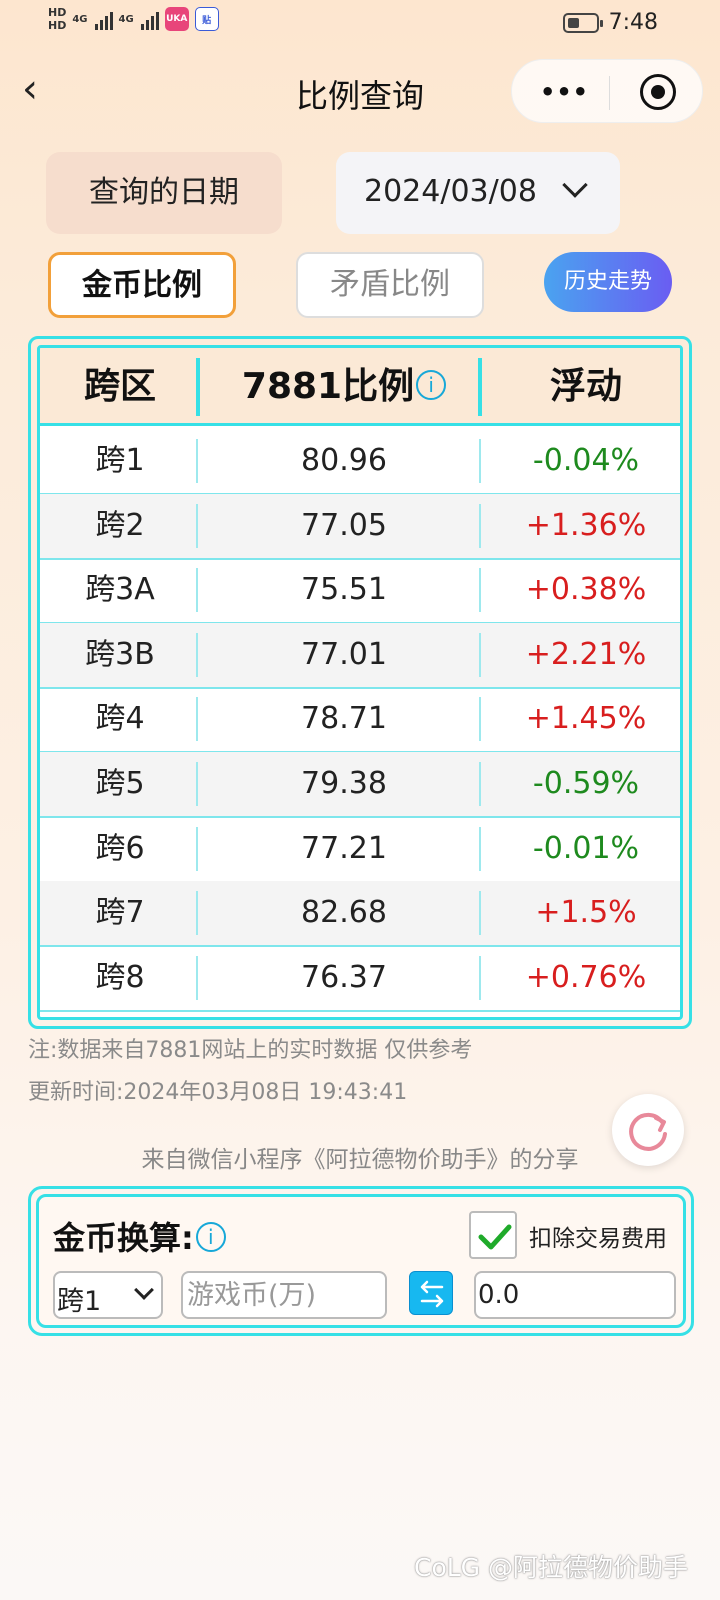 This screenshot has width=720, height=1600. Describe the element at coordinates (176, 19) in the screenshot. I see `app-notification-icon: UKA` at that location.